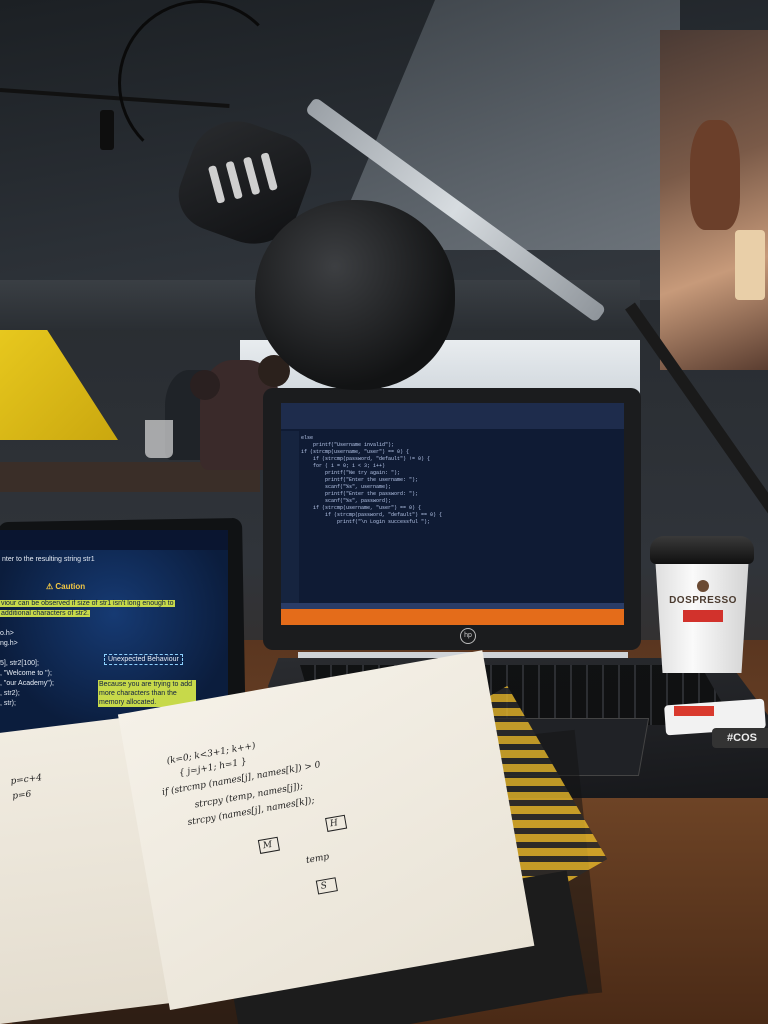  What do you see at coordinates (290, 521) in the screenshot?
I see `line-number-gutter` at bounding box center [290, 521].